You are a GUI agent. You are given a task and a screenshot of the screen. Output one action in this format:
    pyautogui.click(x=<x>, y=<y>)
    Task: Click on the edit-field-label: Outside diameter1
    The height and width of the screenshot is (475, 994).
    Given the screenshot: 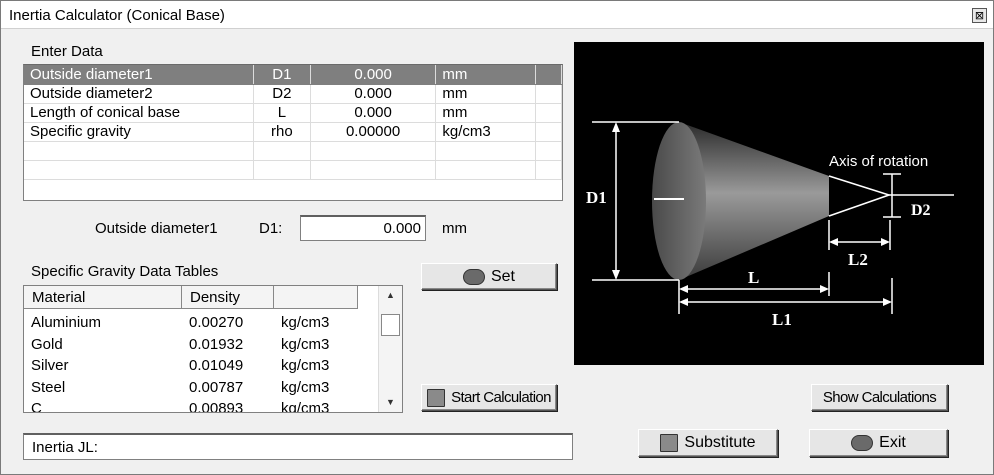 What is the action you would take?
    pyautogui.click(x=156, y=228)
    